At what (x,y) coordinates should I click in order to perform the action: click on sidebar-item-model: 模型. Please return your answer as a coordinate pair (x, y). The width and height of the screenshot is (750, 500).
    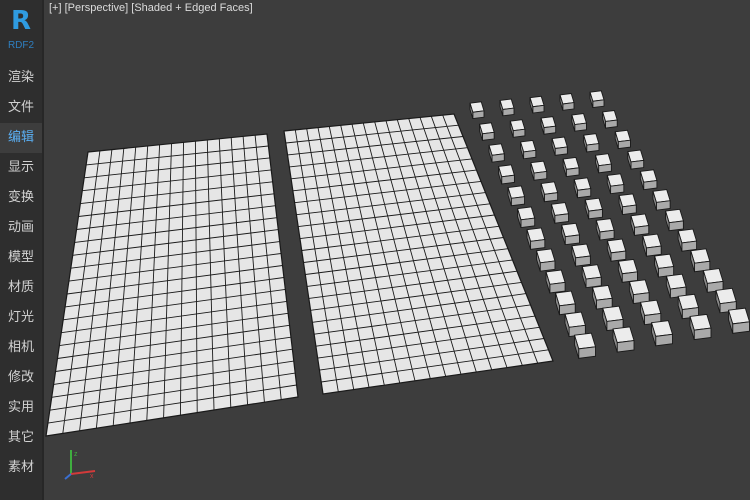
    Looking at the image, I should click on (21, 258).